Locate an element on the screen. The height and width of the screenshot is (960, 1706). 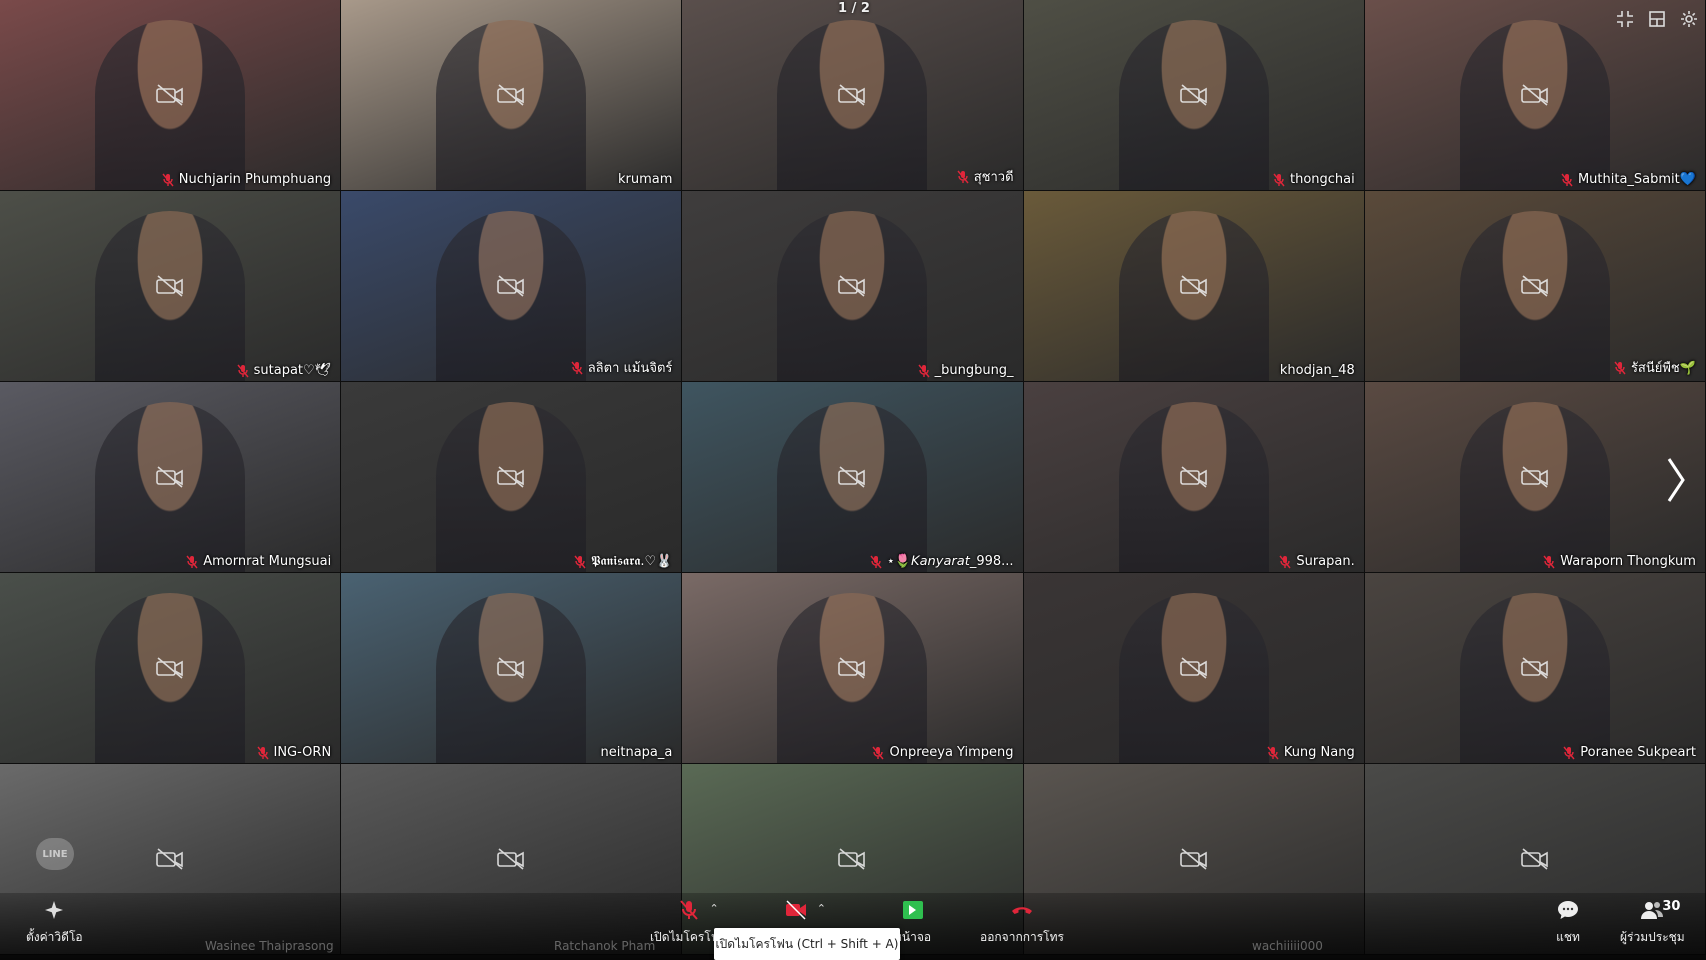
participant-tile: Nuchjarin Phumphuang is located at coordinates (171, 95).